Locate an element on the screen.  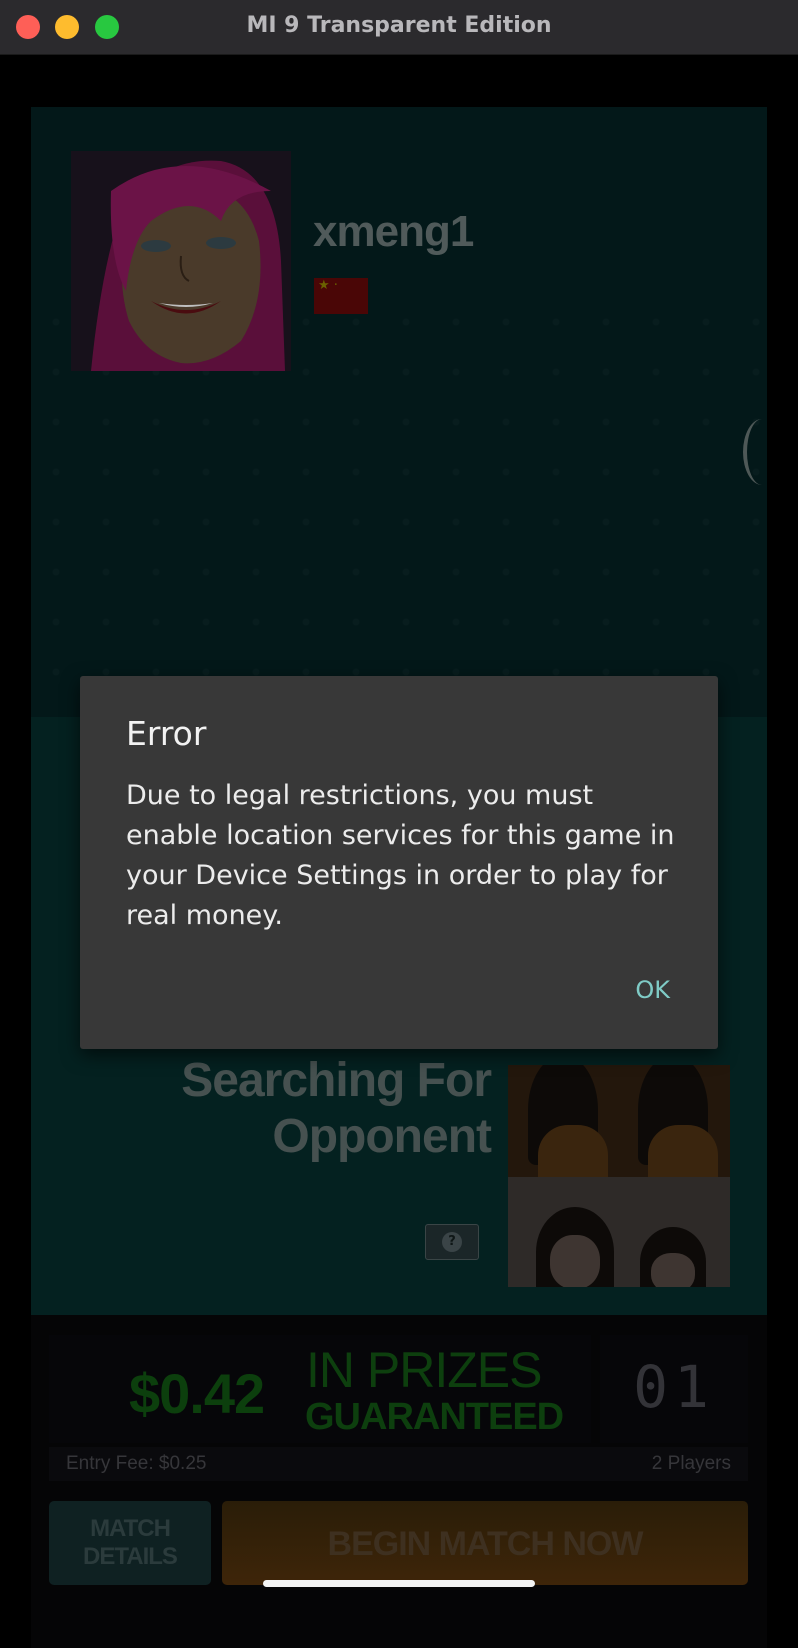
searching-line-2: Opponent is located at coordinates (382, 1136).